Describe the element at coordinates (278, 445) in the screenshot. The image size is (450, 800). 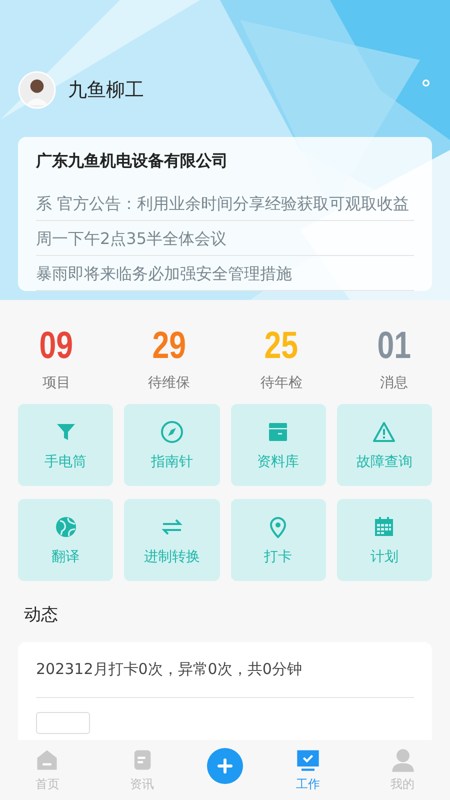
I see `tool-button: 资料库` at that location.